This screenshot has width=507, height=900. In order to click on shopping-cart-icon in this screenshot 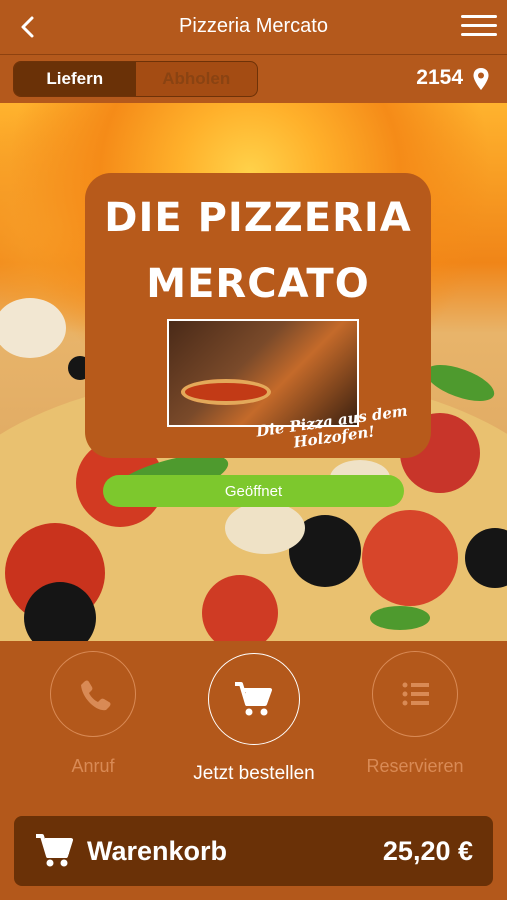, I will do `click(253, 699)`.